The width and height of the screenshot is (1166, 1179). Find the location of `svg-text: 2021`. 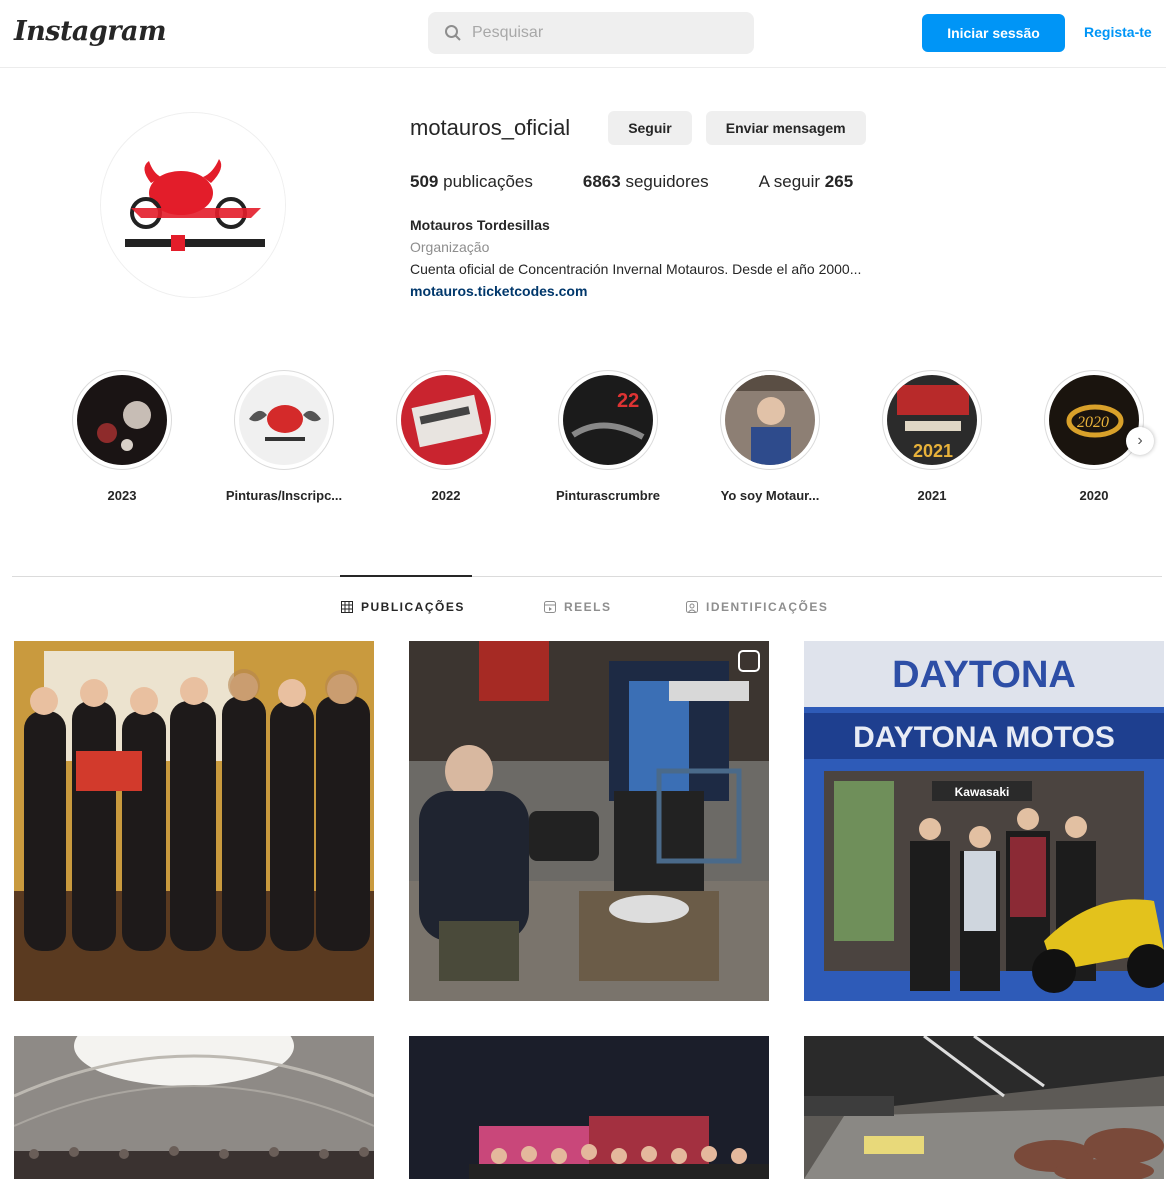

svg-text: 2021 is located at coordinates (933, 451).